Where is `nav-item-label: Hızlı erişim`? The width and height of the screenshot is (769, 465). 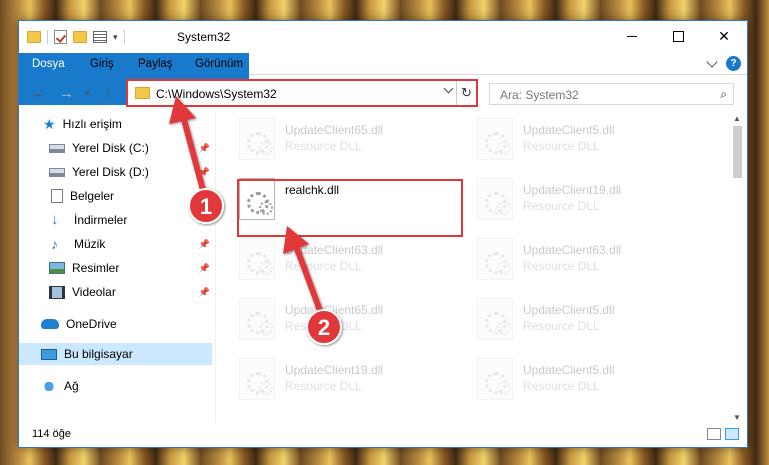 nav-item-label: Hızlı erişim is located at coordinates (92, 124).